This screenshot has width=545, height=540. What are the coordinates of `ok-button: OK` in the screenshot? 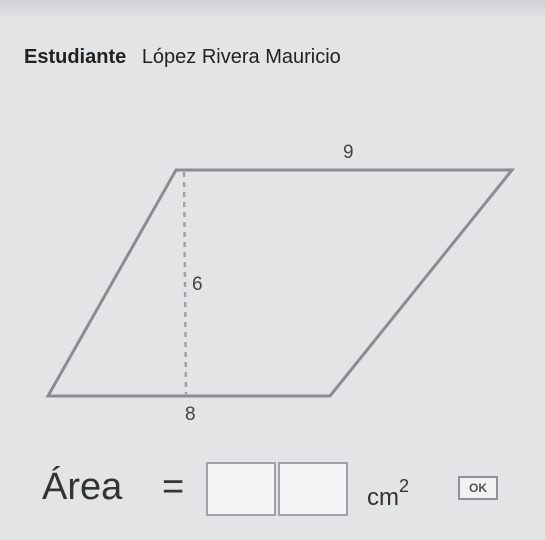 It's located at (478, 488).